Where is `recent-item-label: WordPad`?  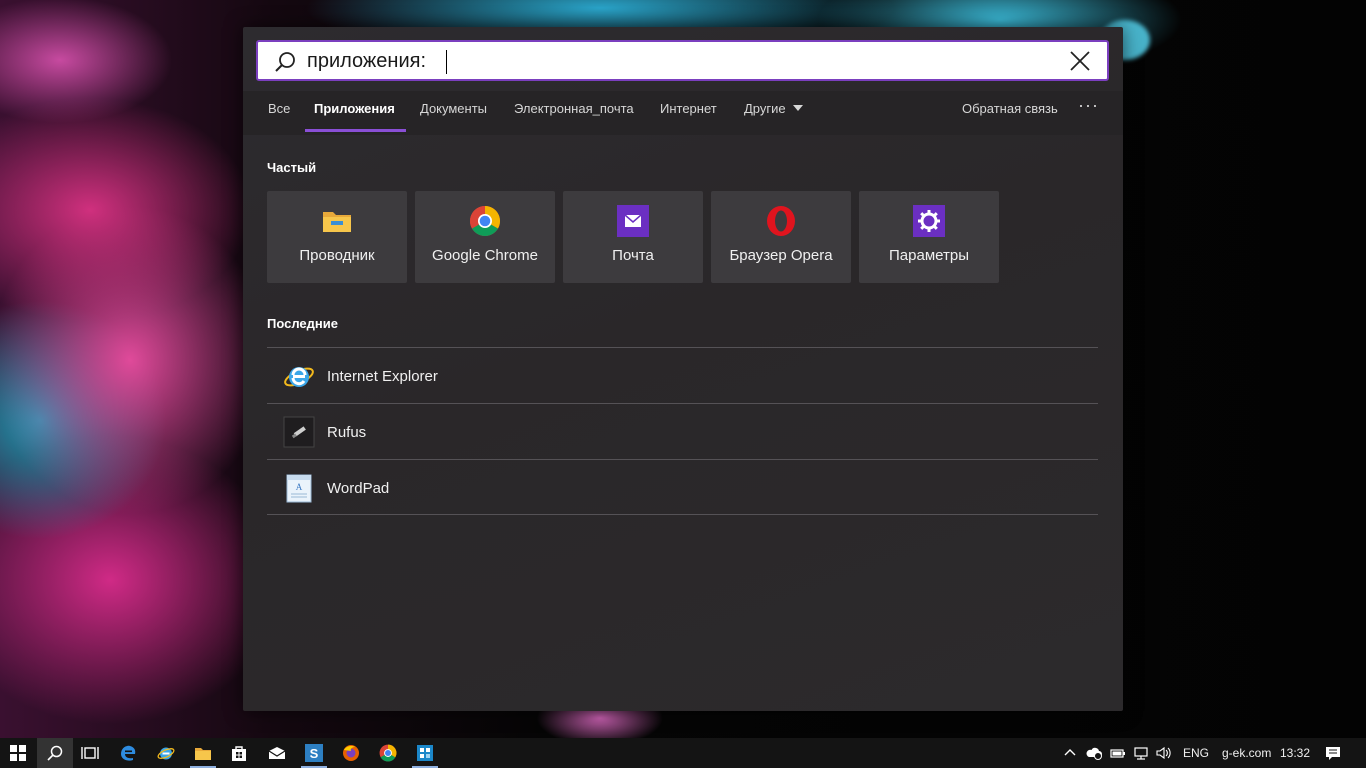 recent-item-label: WordPad is located at coordinates (358, 488).